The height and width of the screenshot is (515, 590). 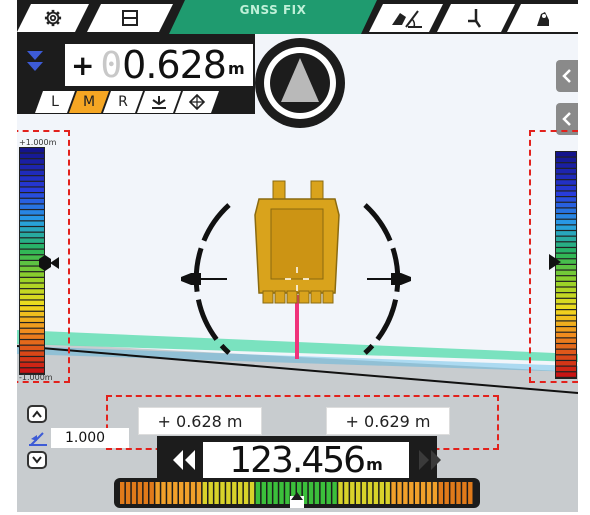 I want to click on gnss-status-tab: GNSS FIX, so click(x=273, y=17).